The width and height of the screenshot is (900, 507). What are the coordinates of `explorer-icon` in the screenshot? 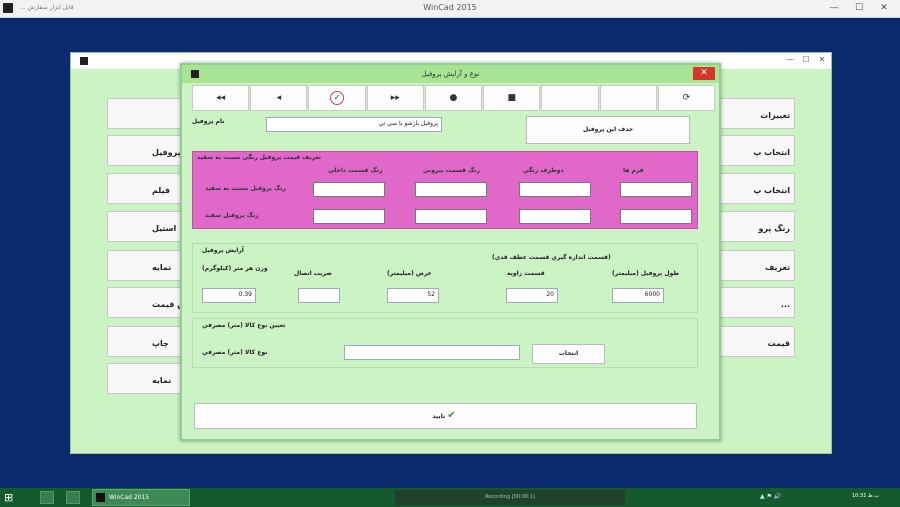 It's located at (47, 497).